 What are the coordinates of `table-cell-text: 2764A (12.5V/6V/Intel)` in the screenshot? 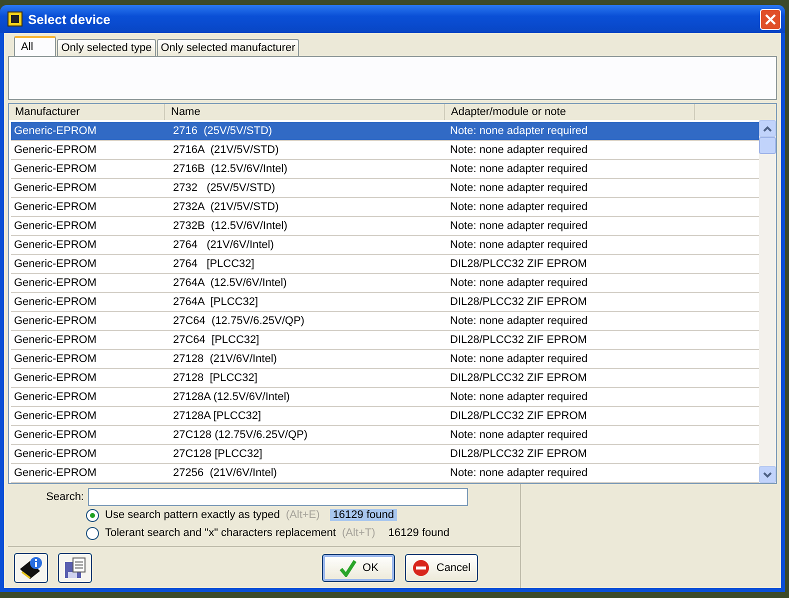 It's located at (230, 283).